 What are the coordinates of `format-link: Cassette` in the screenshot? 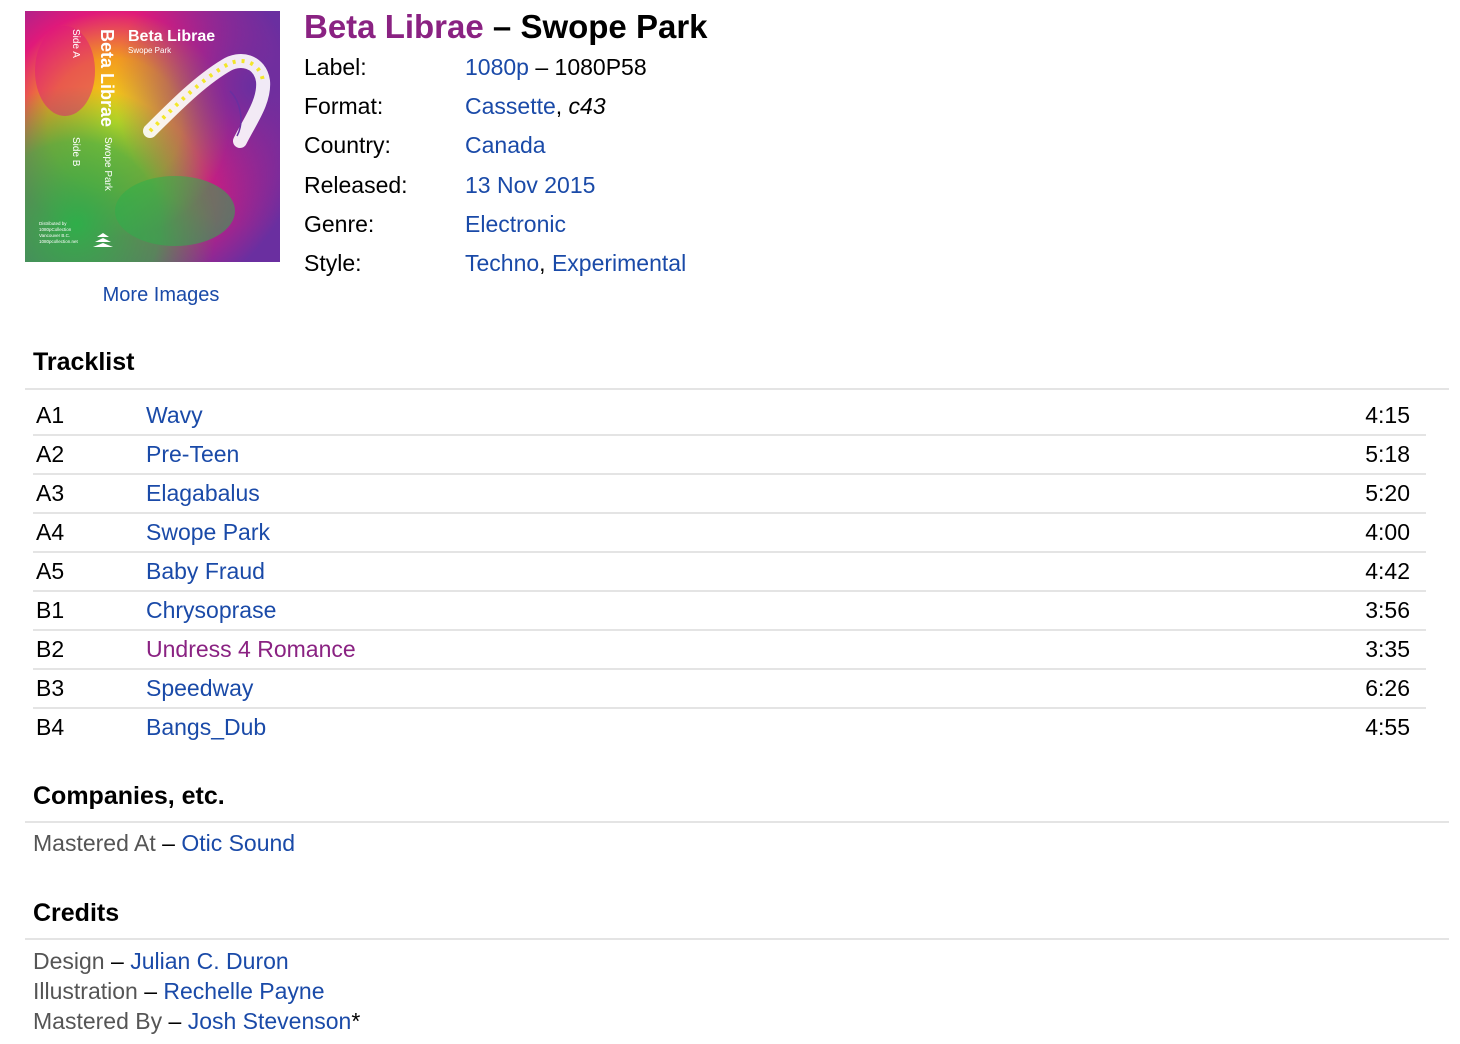 It's located at (510, 106).